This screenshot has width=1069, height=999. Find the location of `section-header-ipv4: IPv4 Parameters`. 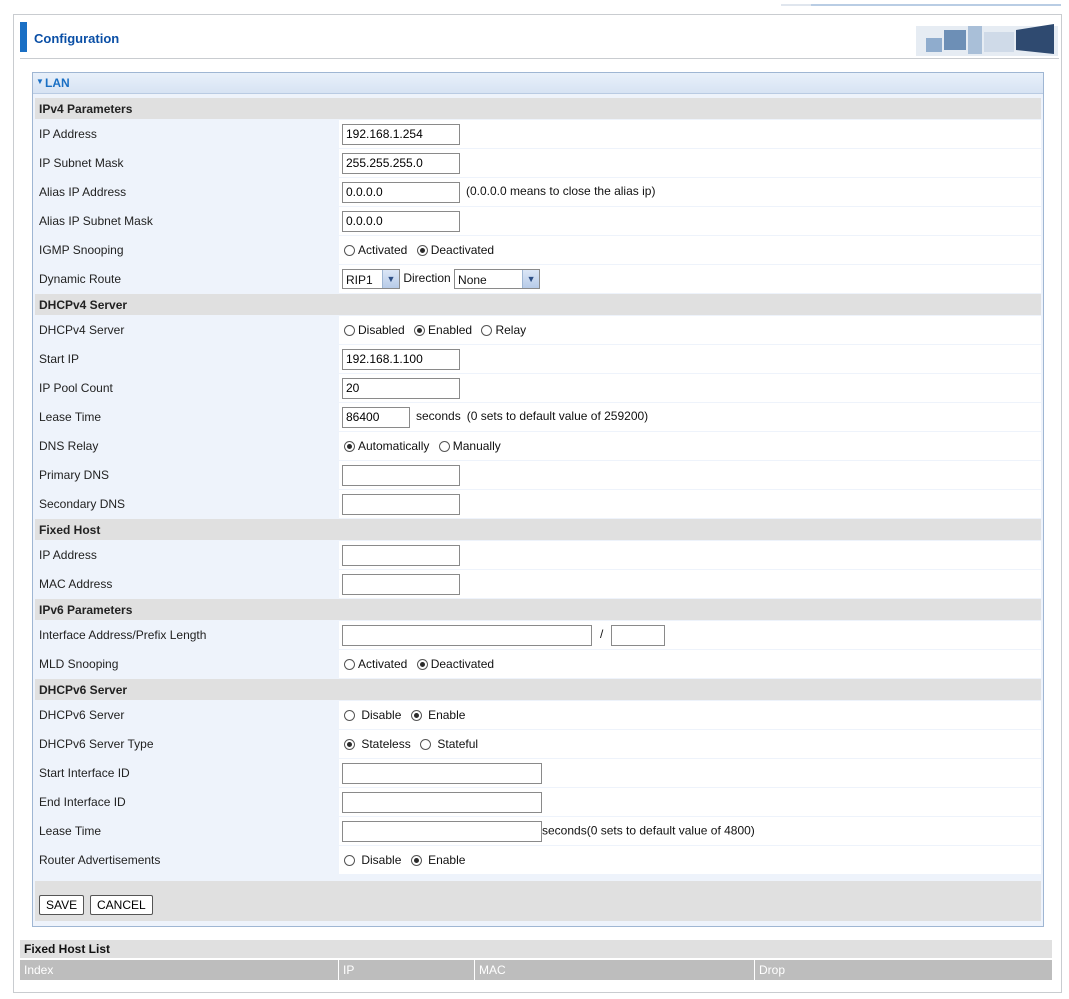

section-header-ipv4: IPv4 Parameters is located at coordinates (538, 108).